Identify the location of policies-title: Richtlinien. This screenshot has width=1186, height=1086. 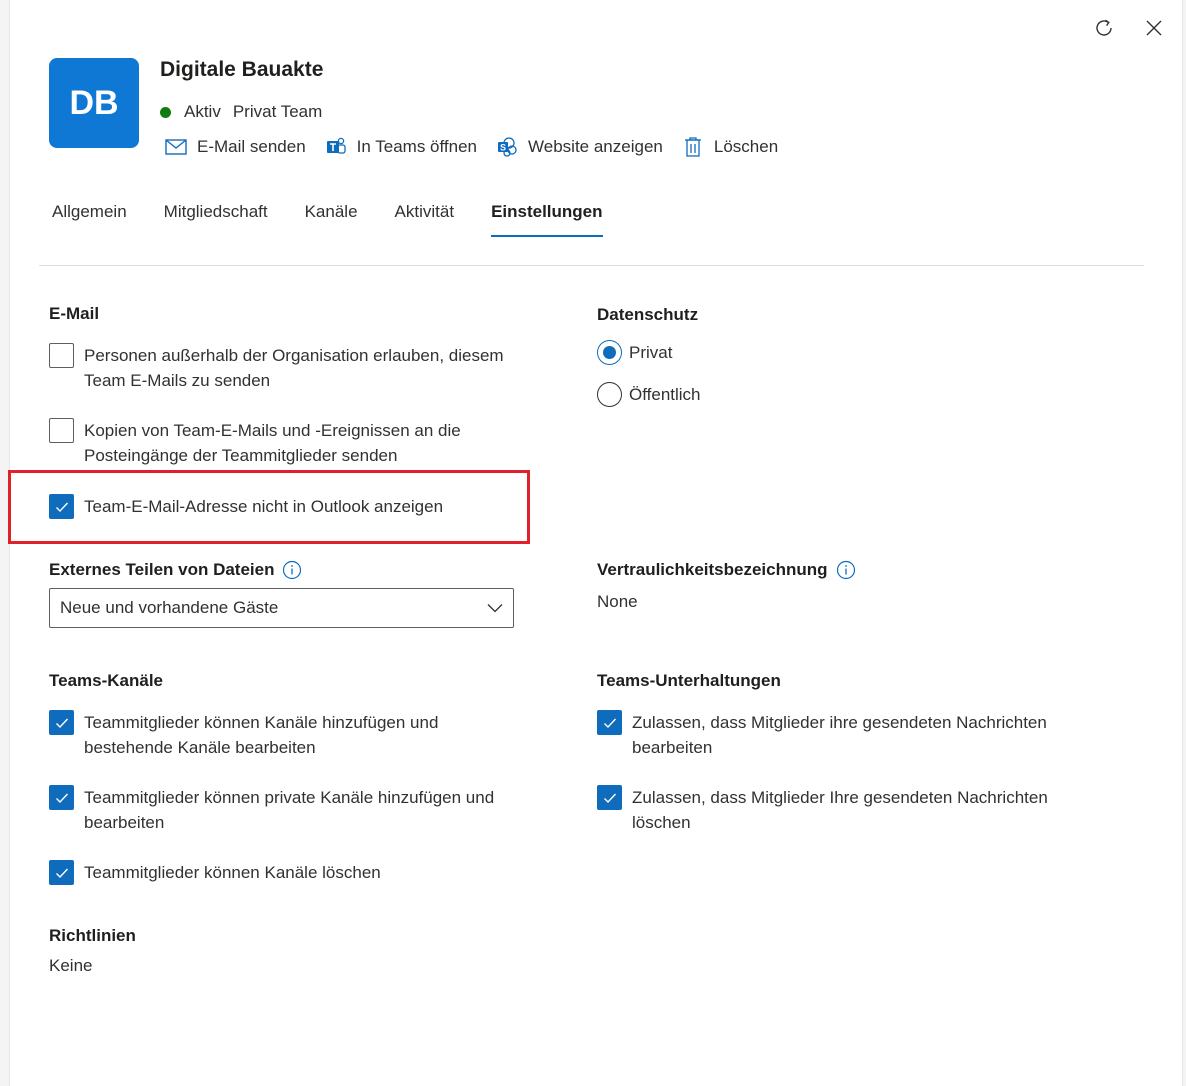
(92, 935).